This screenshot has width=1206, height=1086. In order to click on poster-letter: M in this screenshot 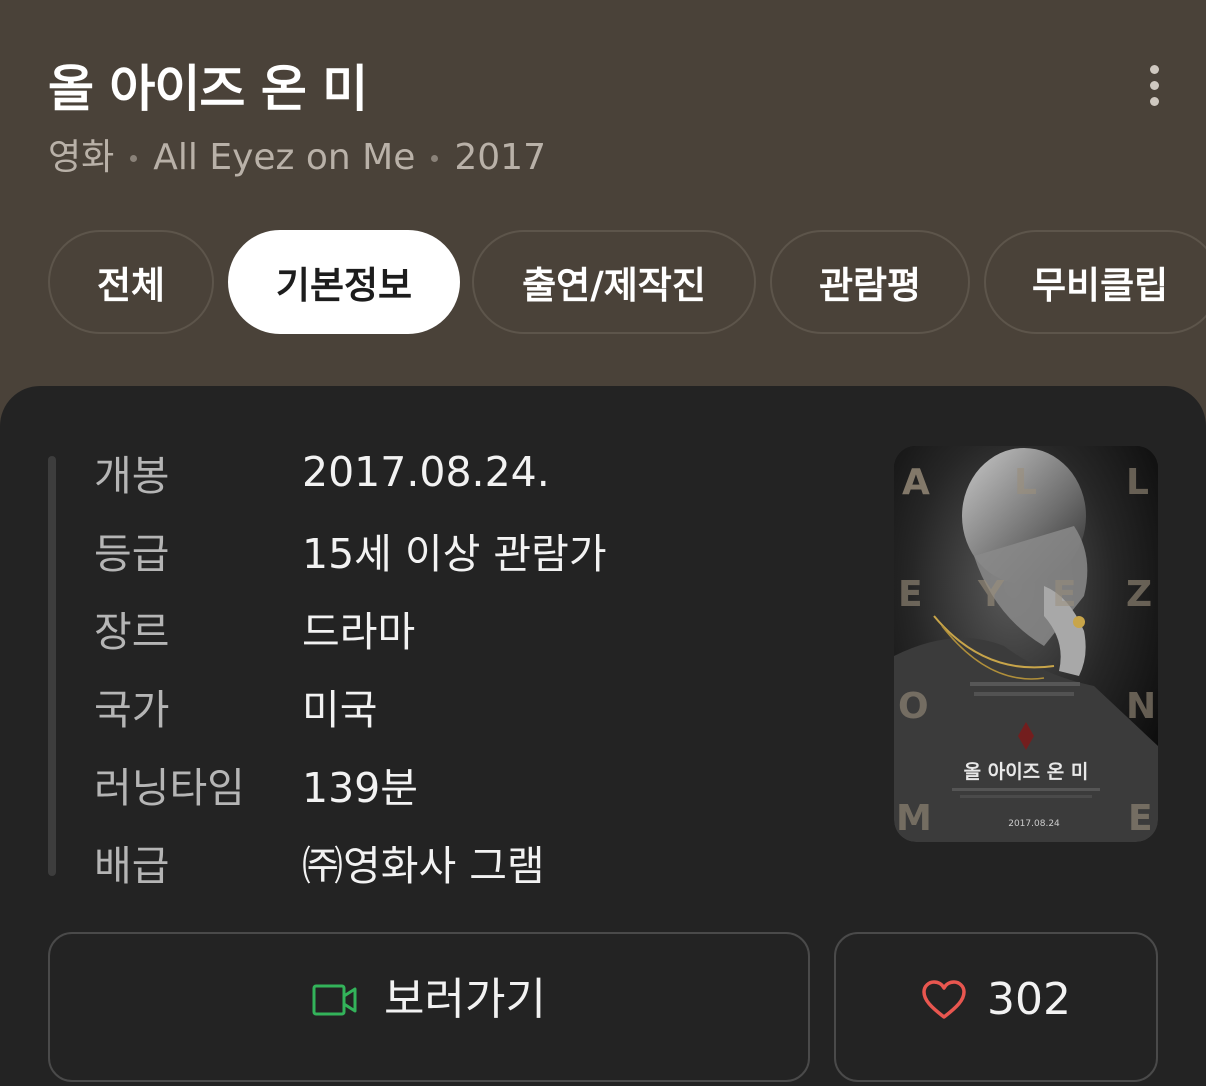, I will do `click(914, 818)`.